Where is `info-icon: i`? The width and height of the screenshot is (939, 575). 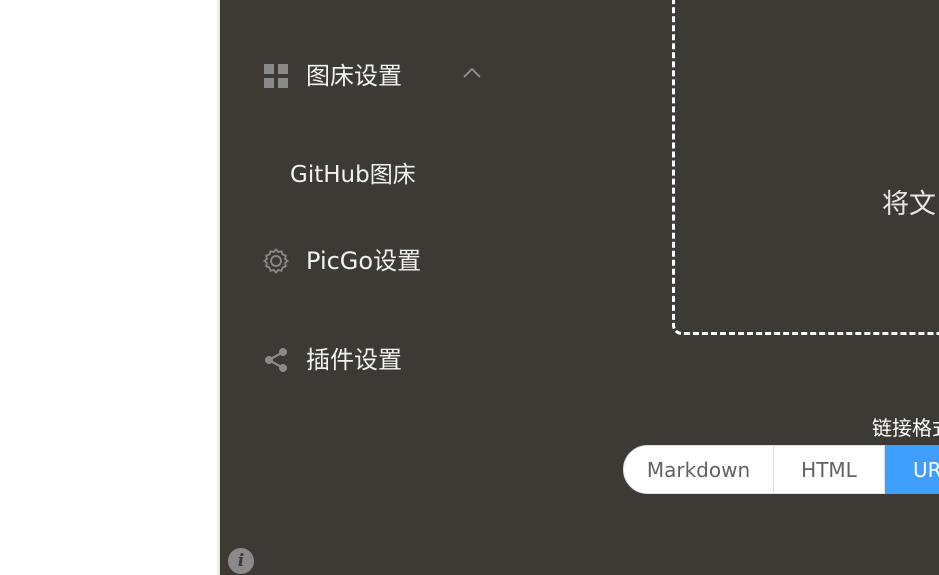 info-icon: i is located at coordinates (241, 561).